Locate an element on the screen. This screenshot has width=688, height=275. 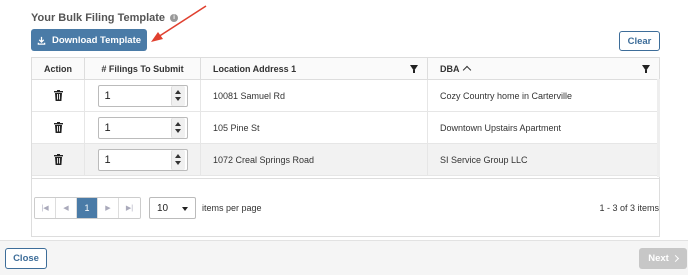
last-page-icon: ▶| is located at coordinates (129, 208).